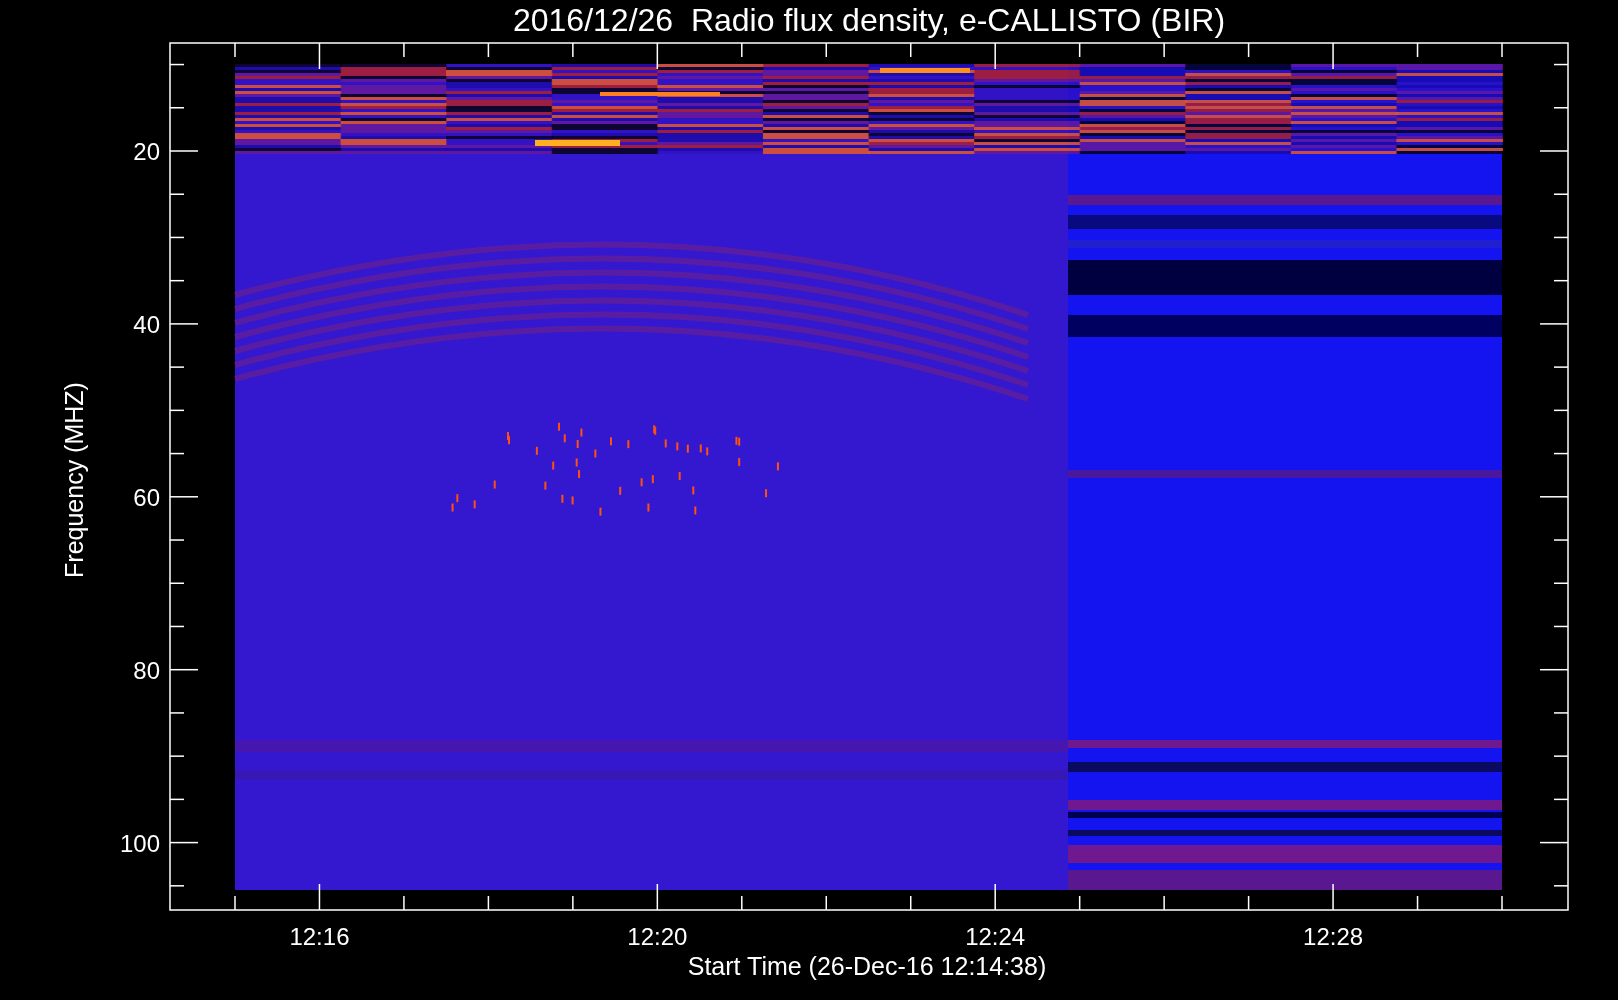 The width and height of the screenshot is (1618, 1000). What do you see at coordinates (146, 151) in the screenshot?
I see `tick-label: 20` at bounding box center [146, 151].